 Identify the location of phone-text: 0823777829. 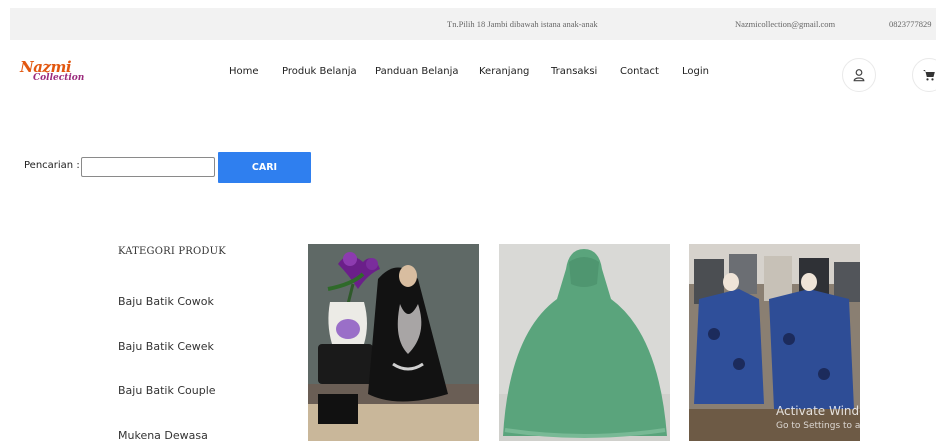
(910, 24).